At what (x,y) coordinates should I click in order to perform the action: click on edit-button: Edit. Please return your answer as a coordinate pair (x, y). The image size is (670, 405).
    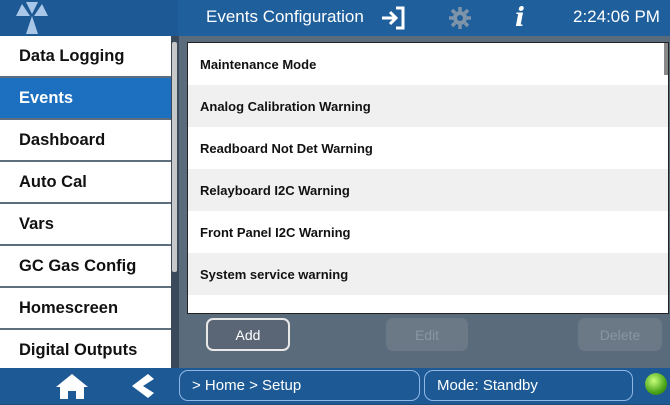
    Looking at the image, I should click on (427, 334).